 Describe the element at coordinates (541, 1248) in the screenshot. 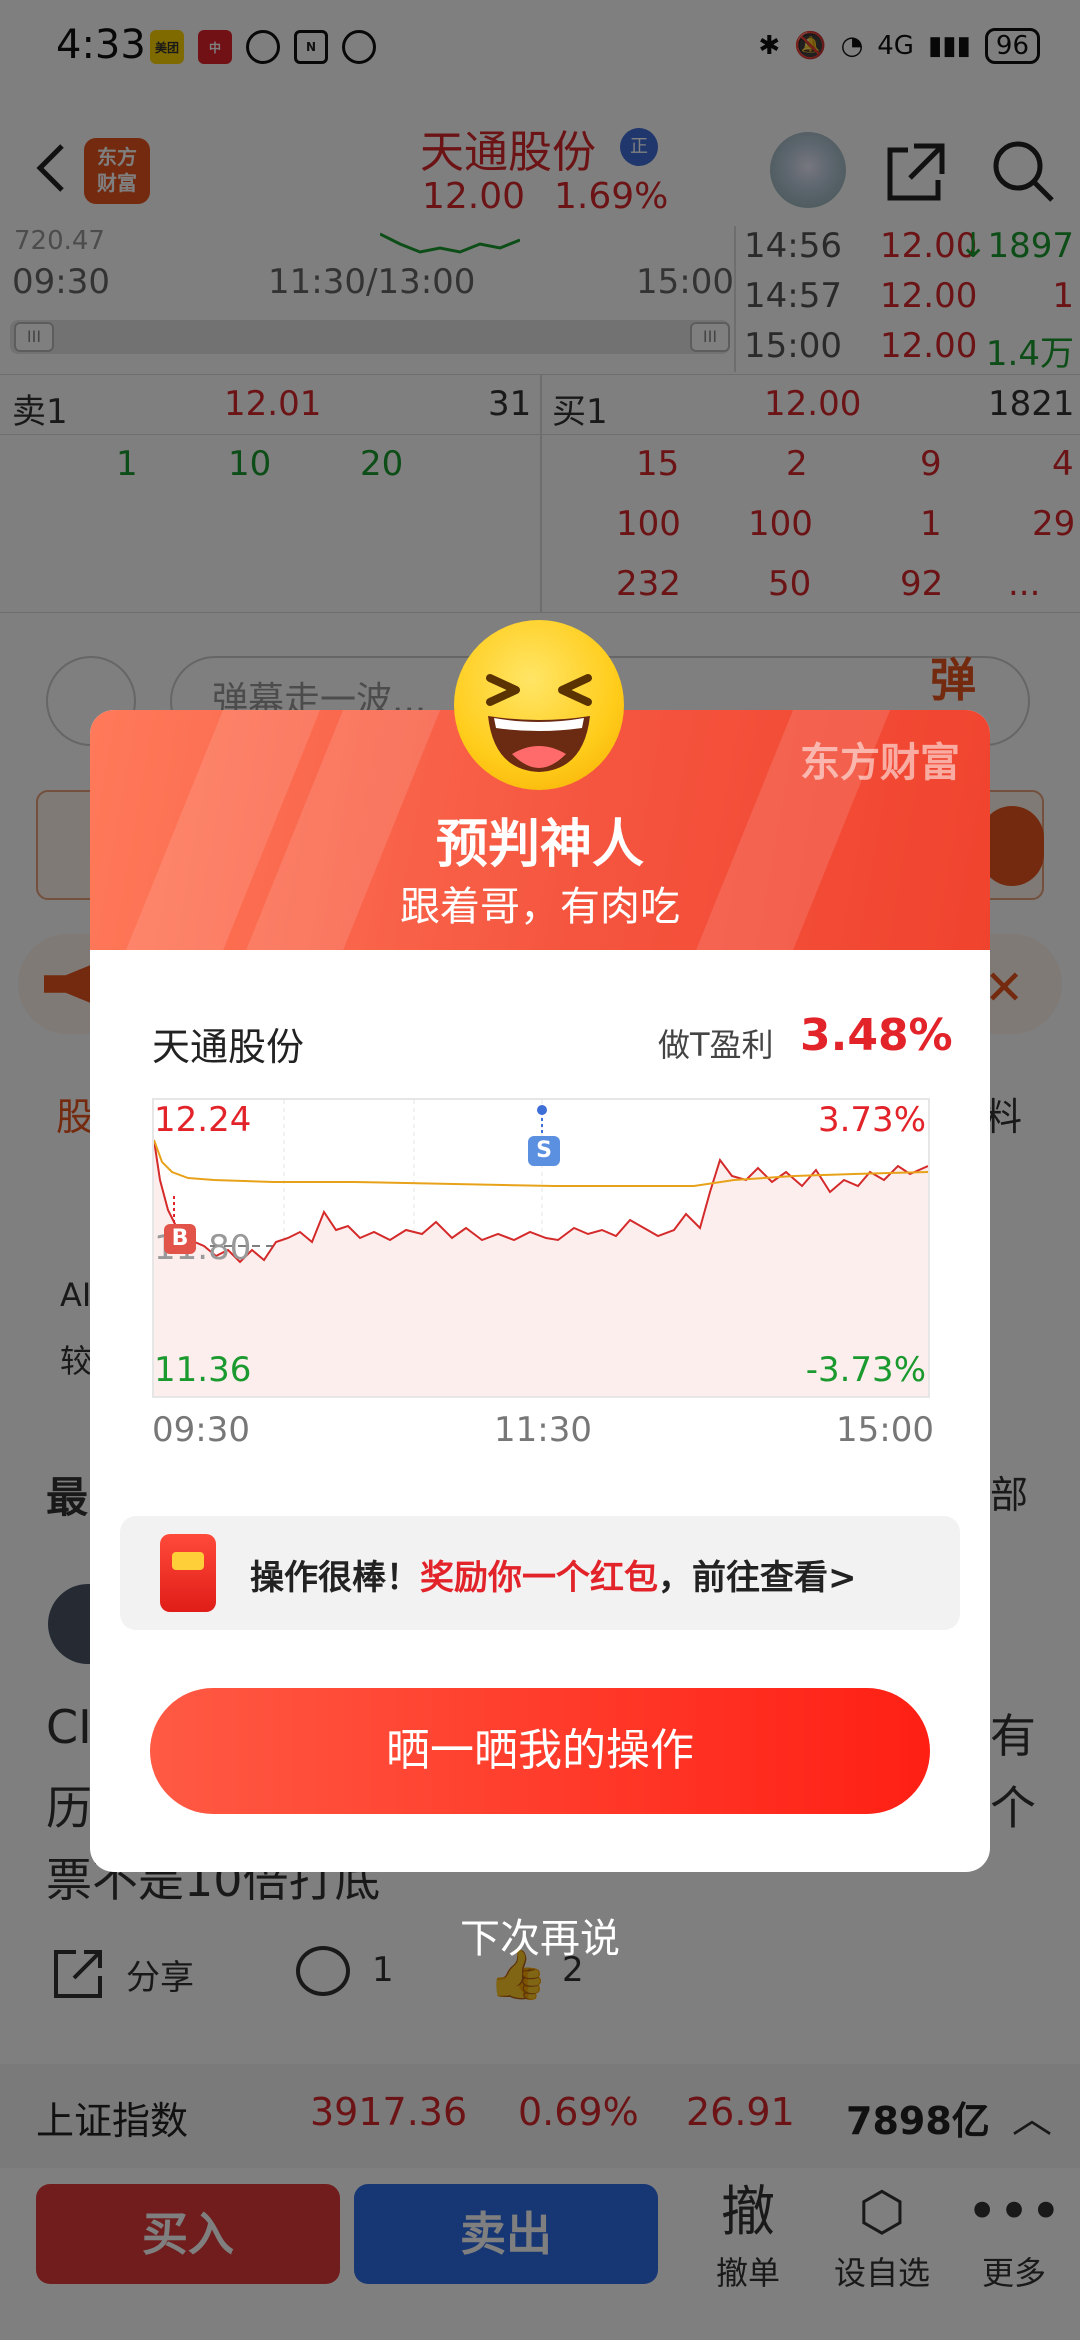

I see `intraday-chart: 12.24 11.80 11.36 3.73% -3.73% B S` at that location.